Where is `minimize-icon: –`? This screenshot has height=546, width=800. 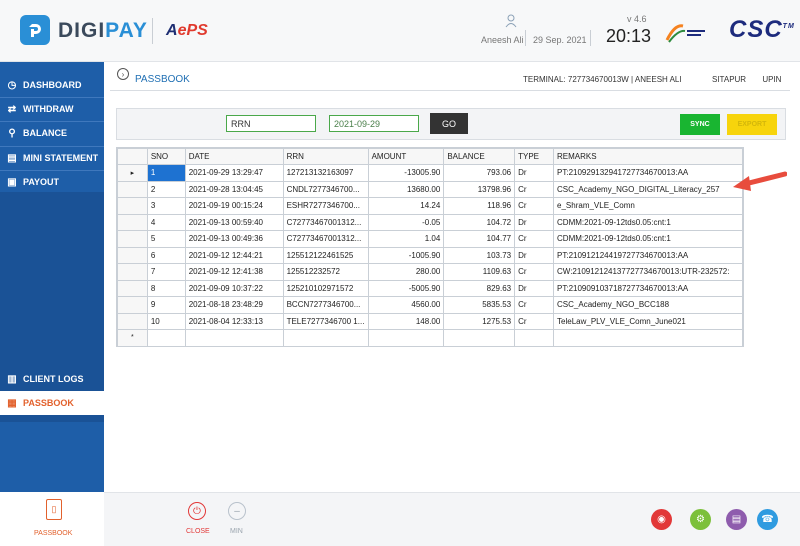
minimize-icon: – is located at coordinates (237, 511).